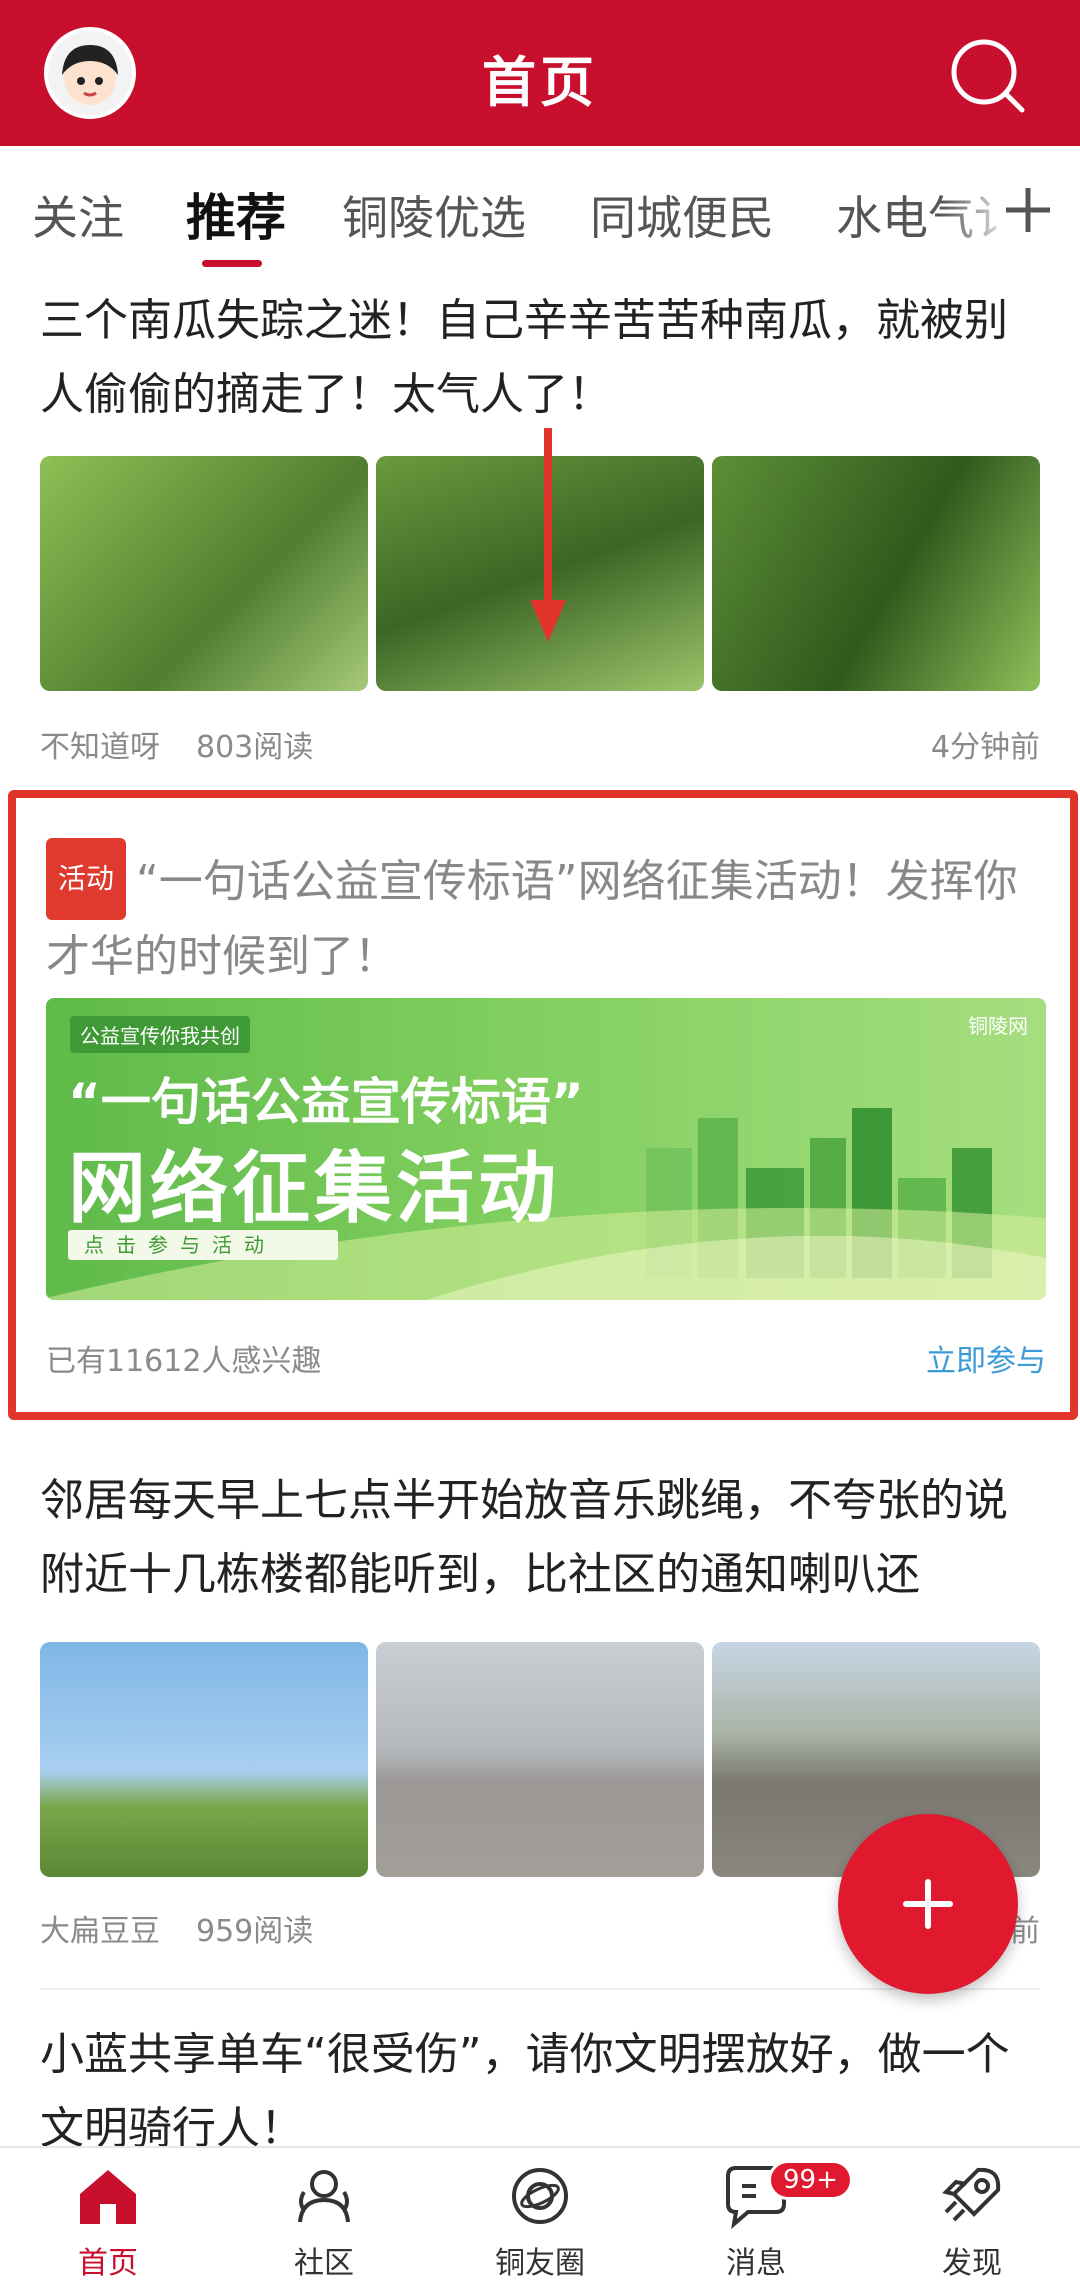 The image size is (1080, 2290). Describe the element at coordinates (540, 2263) in the screenshot. I see `nav-label: 铜友圈` at that location.